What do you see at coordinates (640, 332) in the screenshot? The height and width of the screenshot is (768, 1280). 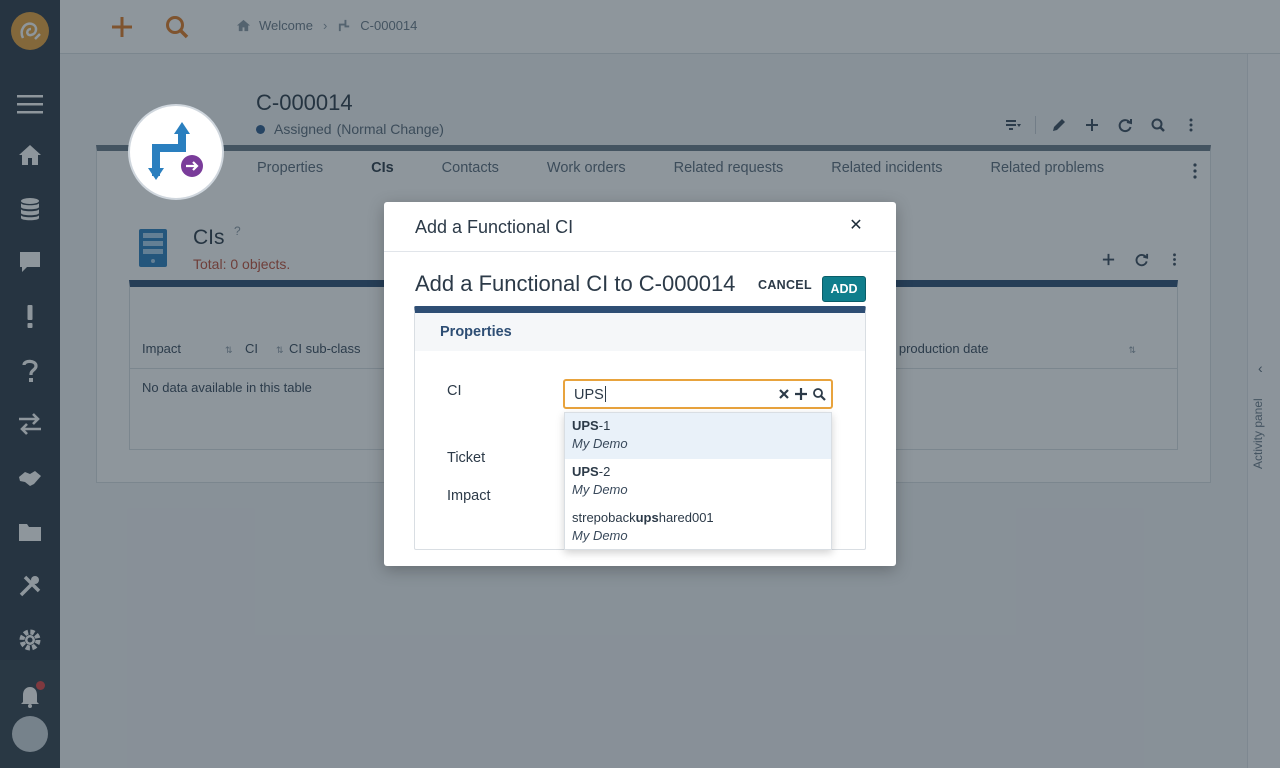 I see `properties-header: Properties` at bounding box center [640, 332].